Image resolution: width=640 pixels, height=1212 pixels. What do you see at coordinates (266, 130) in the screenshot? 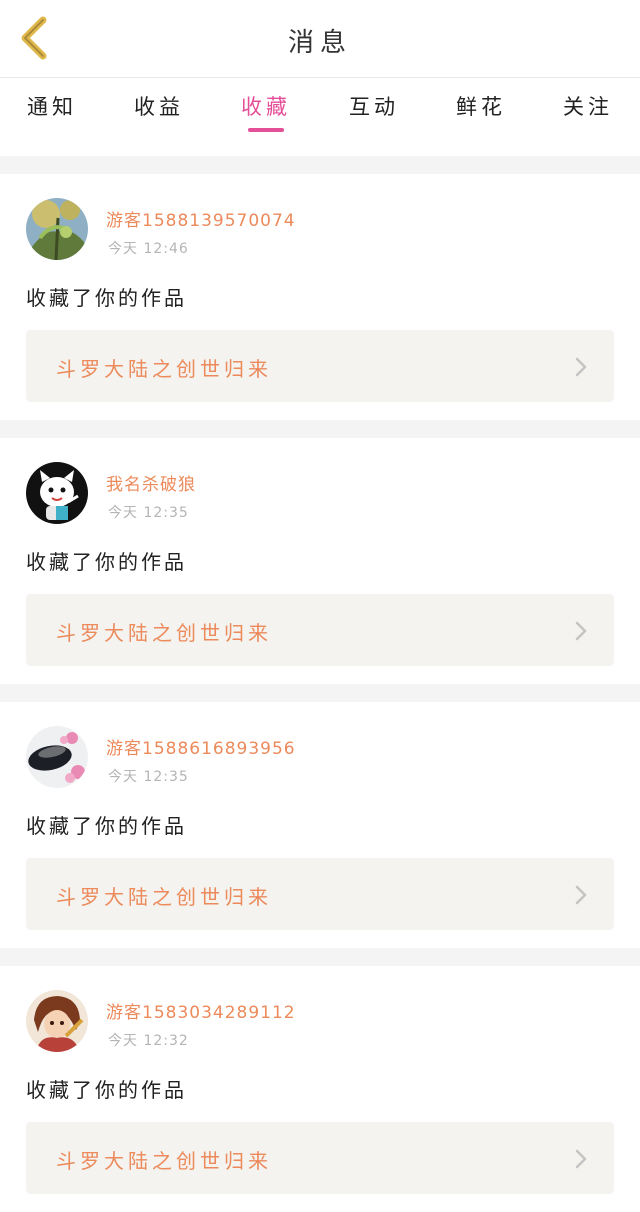
I see `active-tab-indicator` at bounding box center [266, 130].